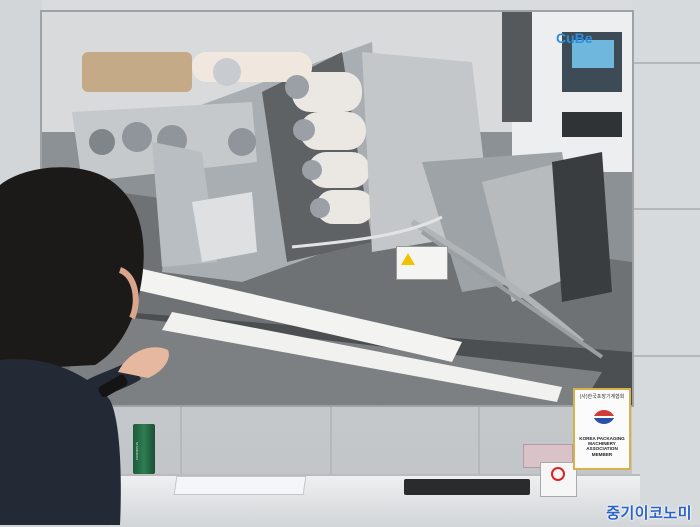 The height and width of the screenshot is (527, 700). I want to click on coffee-cup: STARBUCKS, so click(144, 449).